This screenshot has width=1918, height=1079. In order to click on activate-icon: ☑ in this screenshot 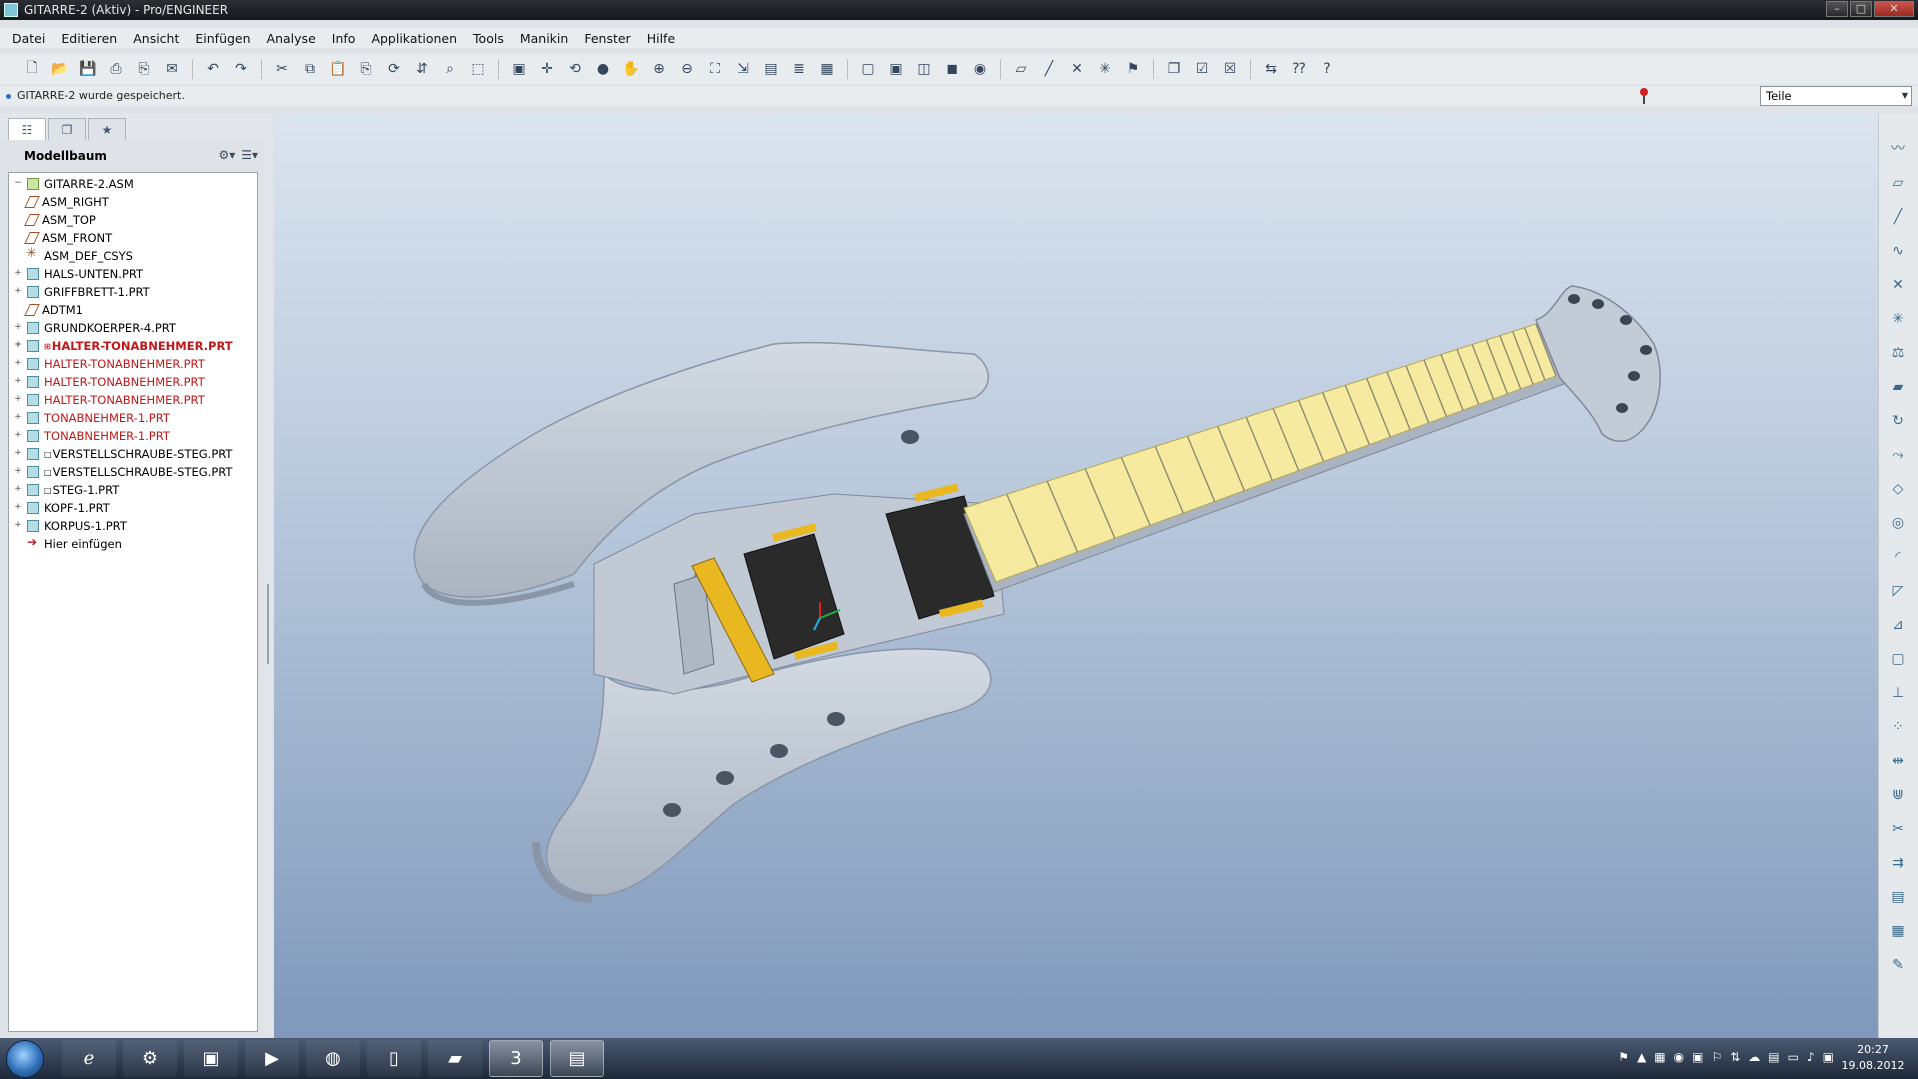, I will do `click(1202, 69)`.